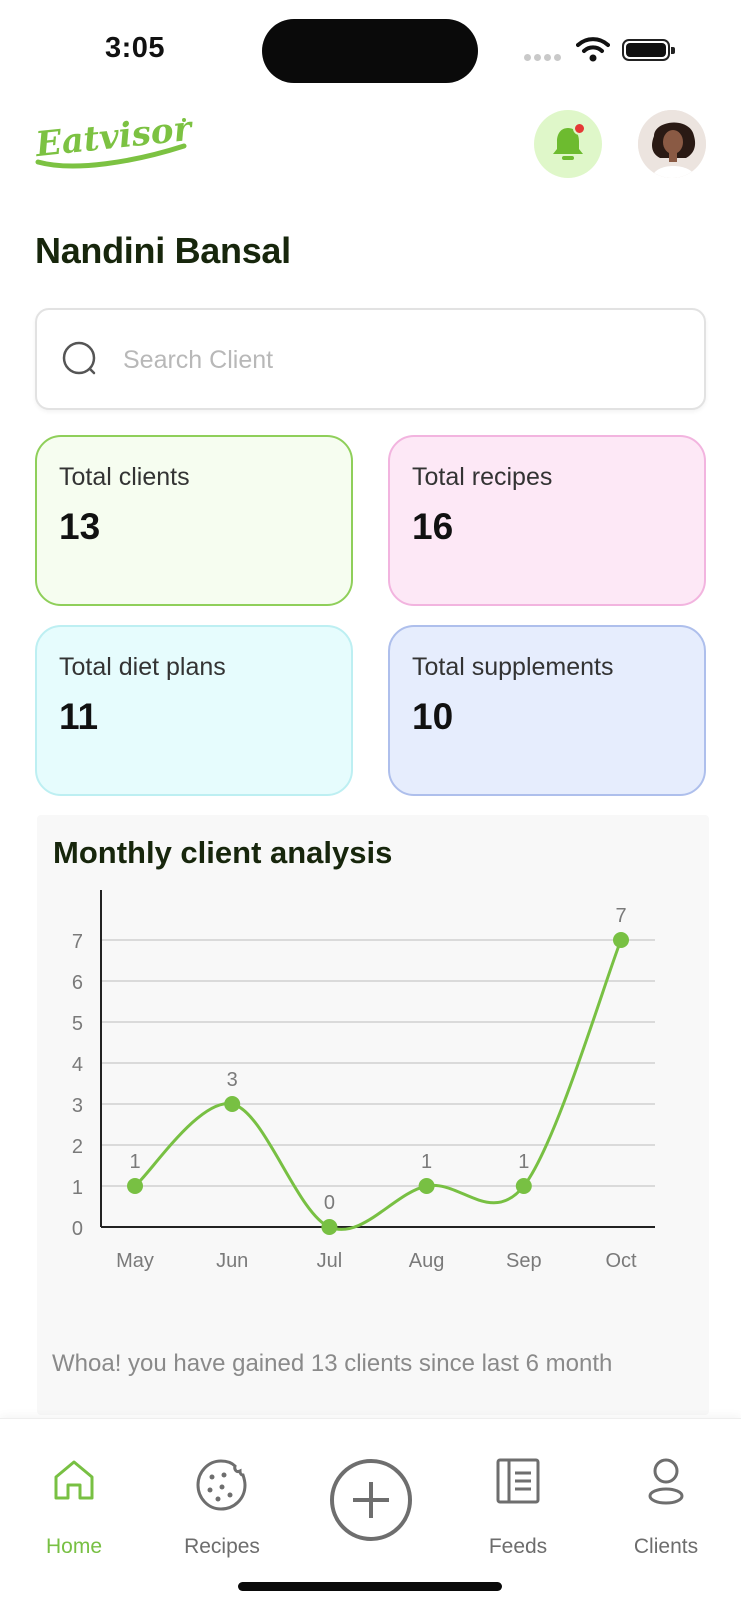 The image size is (741, 1604). I want to click on notification-badge, so click(579, 128).